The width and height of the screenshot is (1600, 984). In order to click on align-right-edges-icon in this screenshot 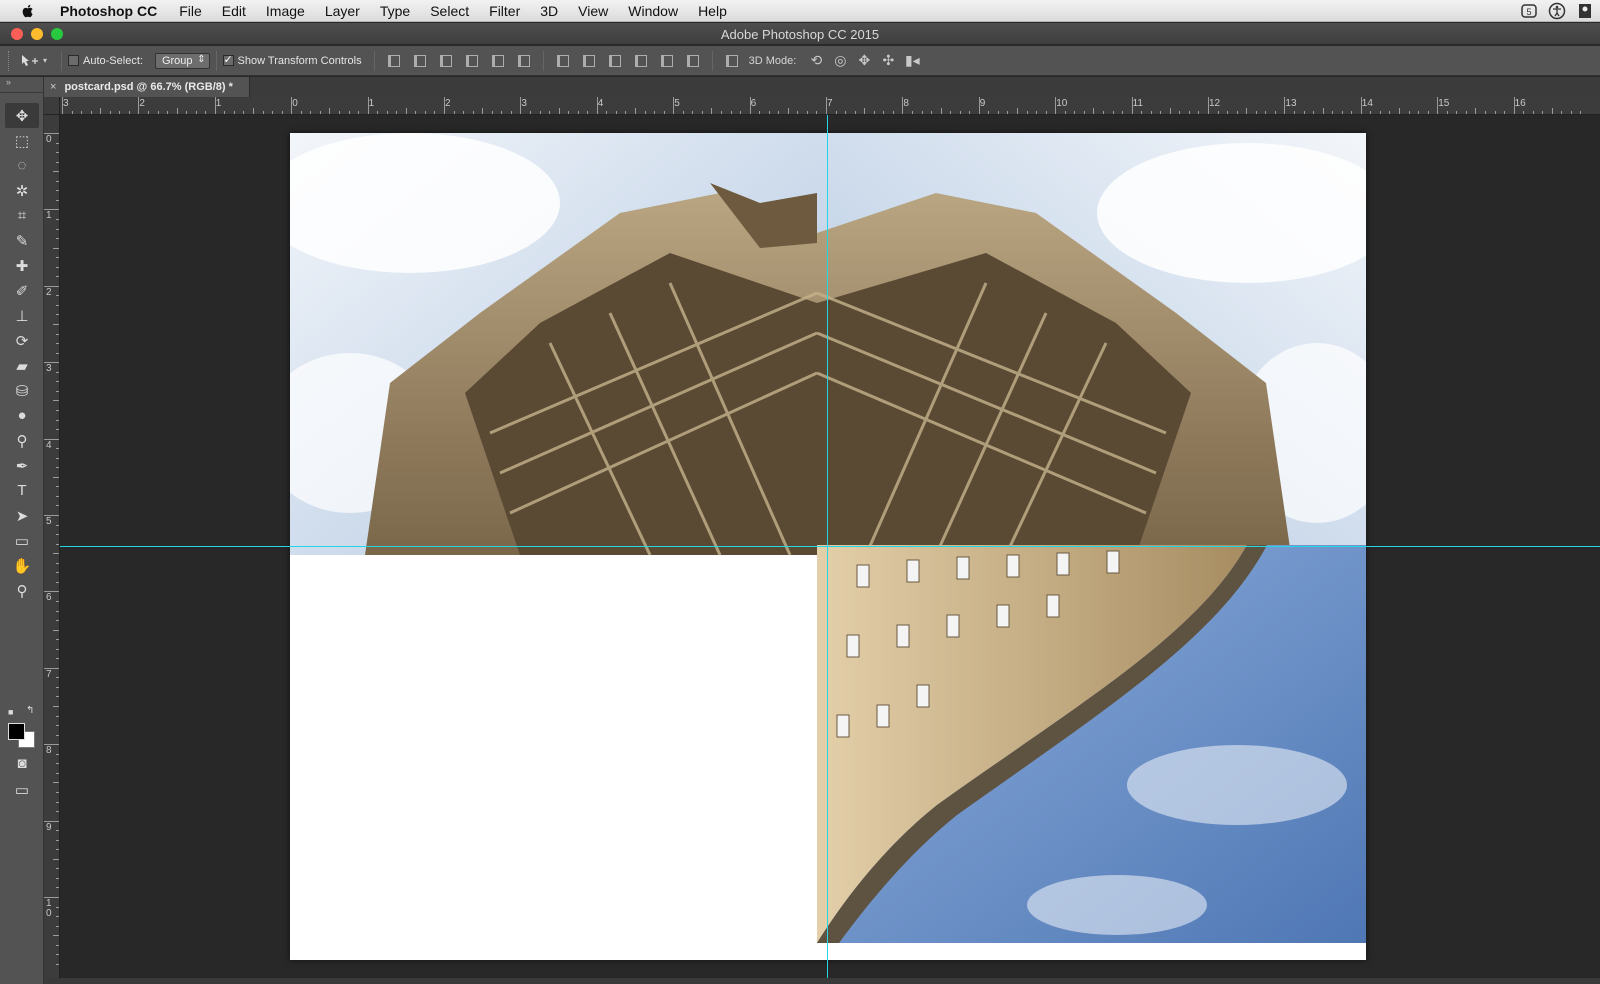, I will do `click(524, 61)`.